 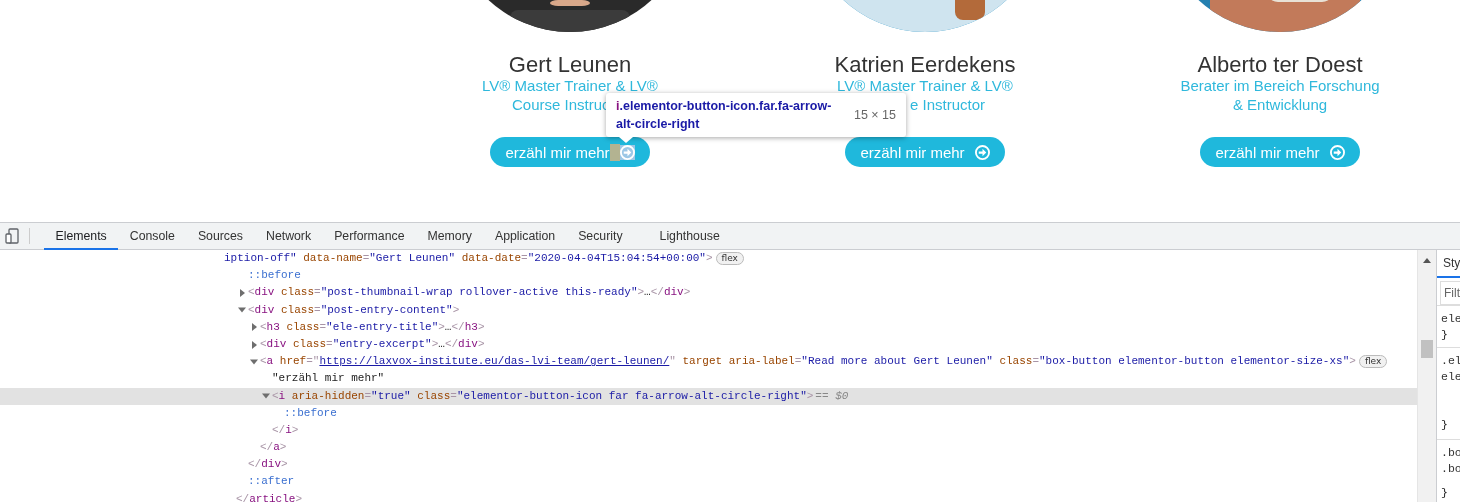 I want to click on code-line: </div>, so click(x=268, y=465).